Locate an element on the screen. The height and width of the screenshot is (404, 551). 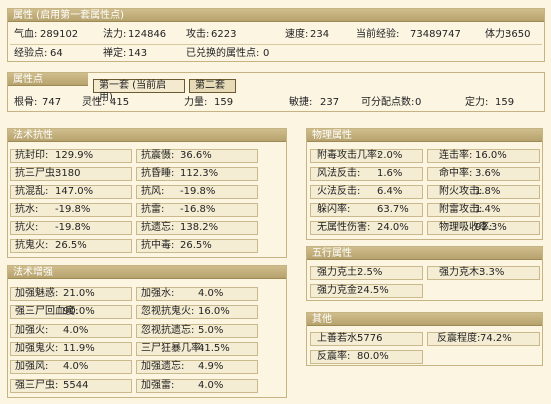
stat-label: 速度: is located at coordinates (297, 34).